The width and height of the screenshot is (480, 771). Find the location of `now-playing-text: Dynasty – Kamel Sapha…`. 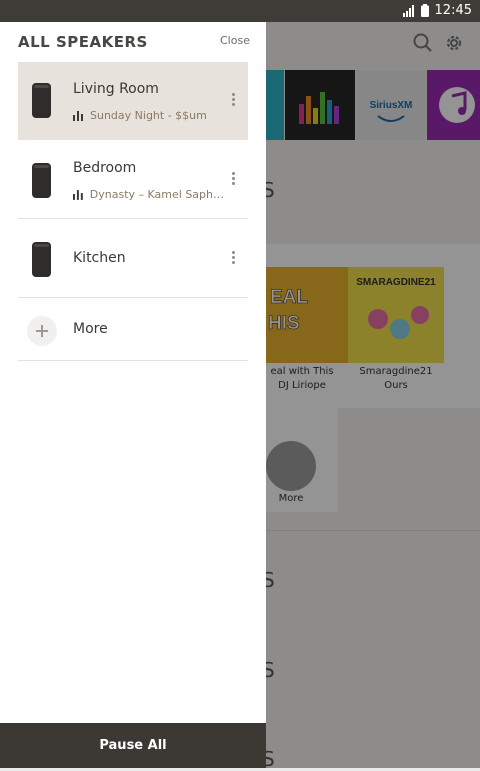

now-playing-text: Dynasty – Kamel Sapha… is located at coordinates (158, 194).